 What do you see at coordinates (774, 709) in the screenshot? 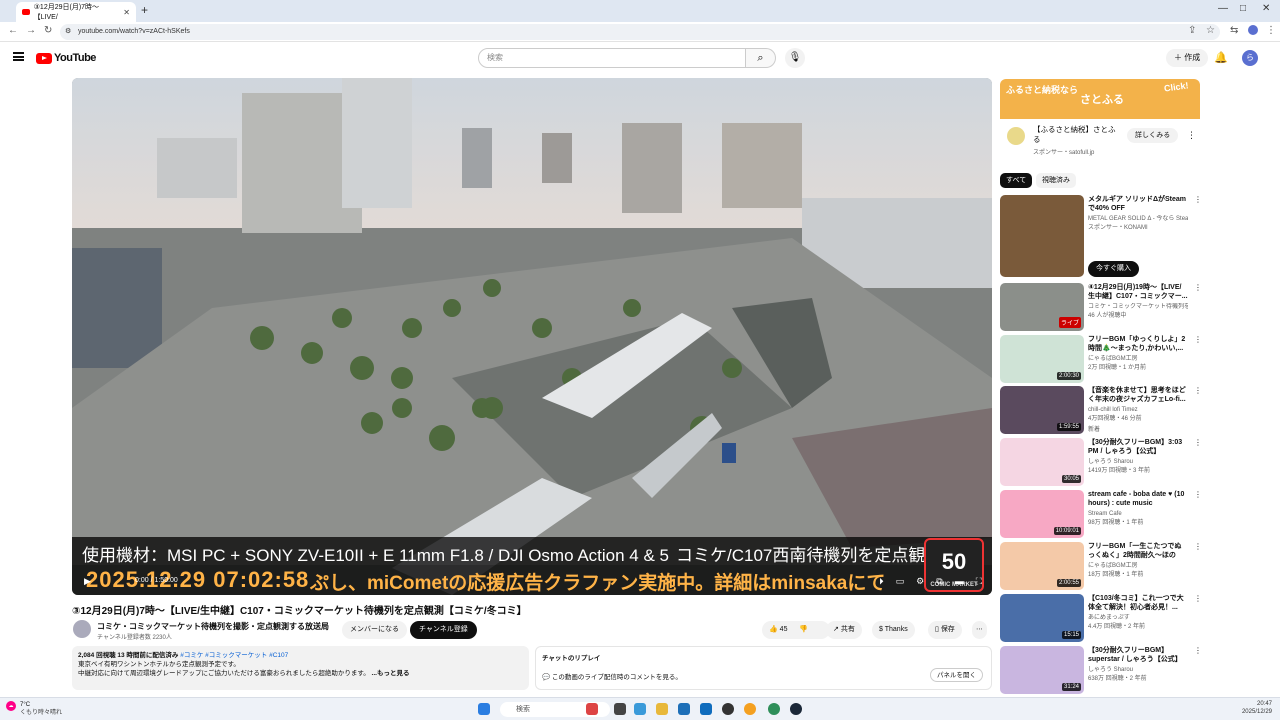
I see `chrome-icon` at bounding box center [774, 709].